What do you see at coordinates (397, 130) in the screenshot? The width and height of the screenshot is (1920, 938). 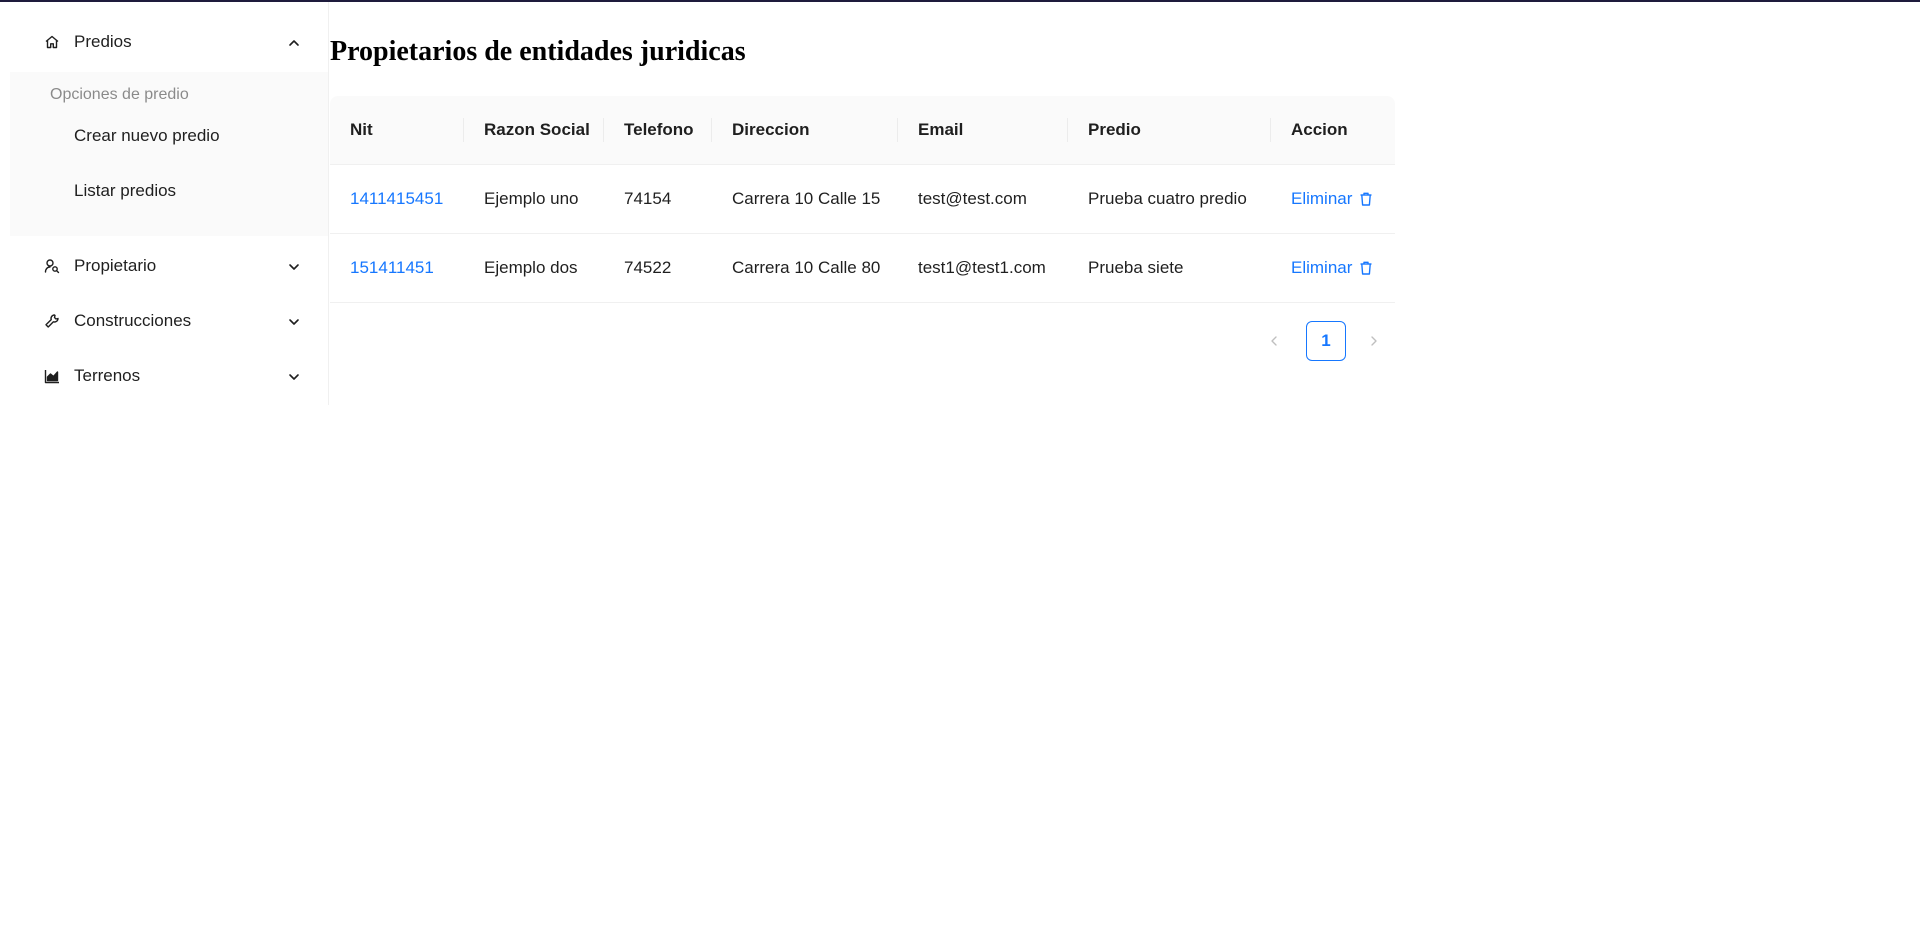 I see `column-header-nit: Nit` at bounding box center [397, 130].